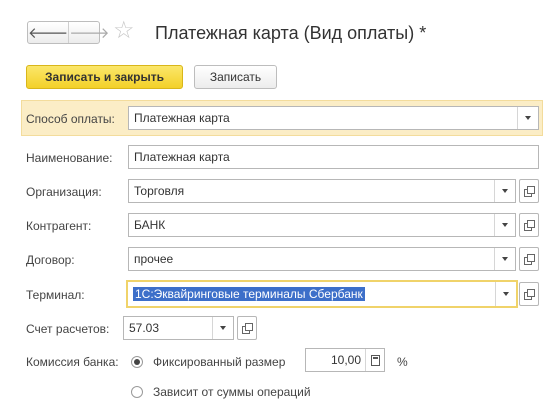 The image size is (551, 407). I want to click on navigation-buttons: 🡐 🡒, so click(68, 32).